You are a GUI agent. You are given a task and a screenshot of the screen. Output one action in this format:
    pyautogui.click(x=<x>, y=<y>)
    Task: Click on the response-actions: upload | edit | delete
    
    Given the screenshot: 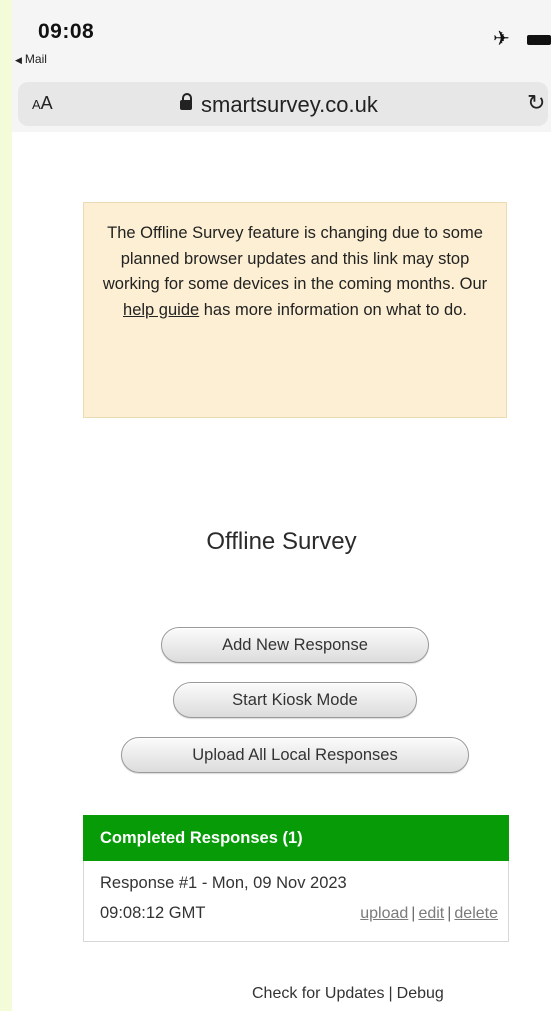 What is the action you would take?
    pyautogui.click(x=429, y=914)
    